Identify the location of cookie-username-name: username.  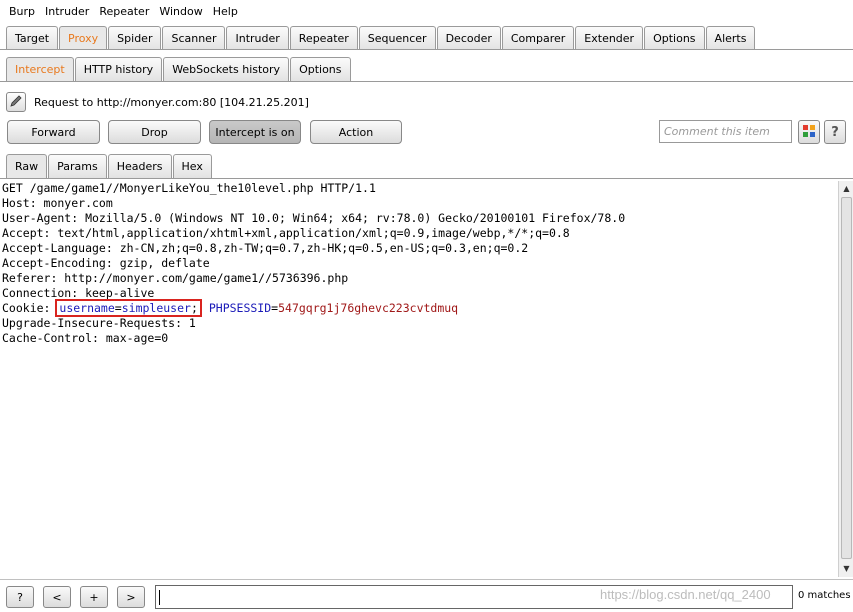
(87, 308).